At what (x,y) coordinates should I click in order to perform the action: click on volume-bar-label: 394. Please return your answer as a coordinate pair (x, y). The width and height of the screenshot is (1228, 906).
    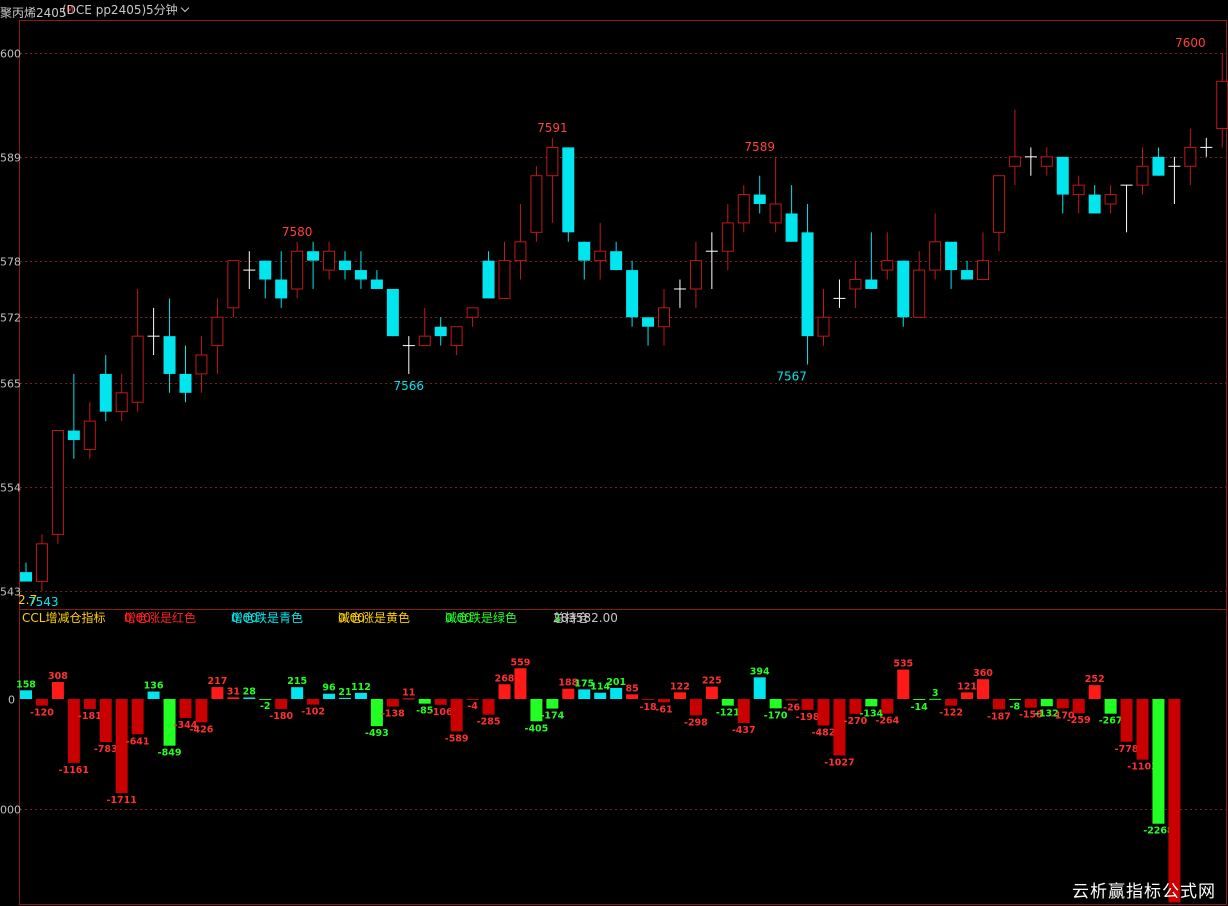
    Looking at the image, I should click on (760, 671).